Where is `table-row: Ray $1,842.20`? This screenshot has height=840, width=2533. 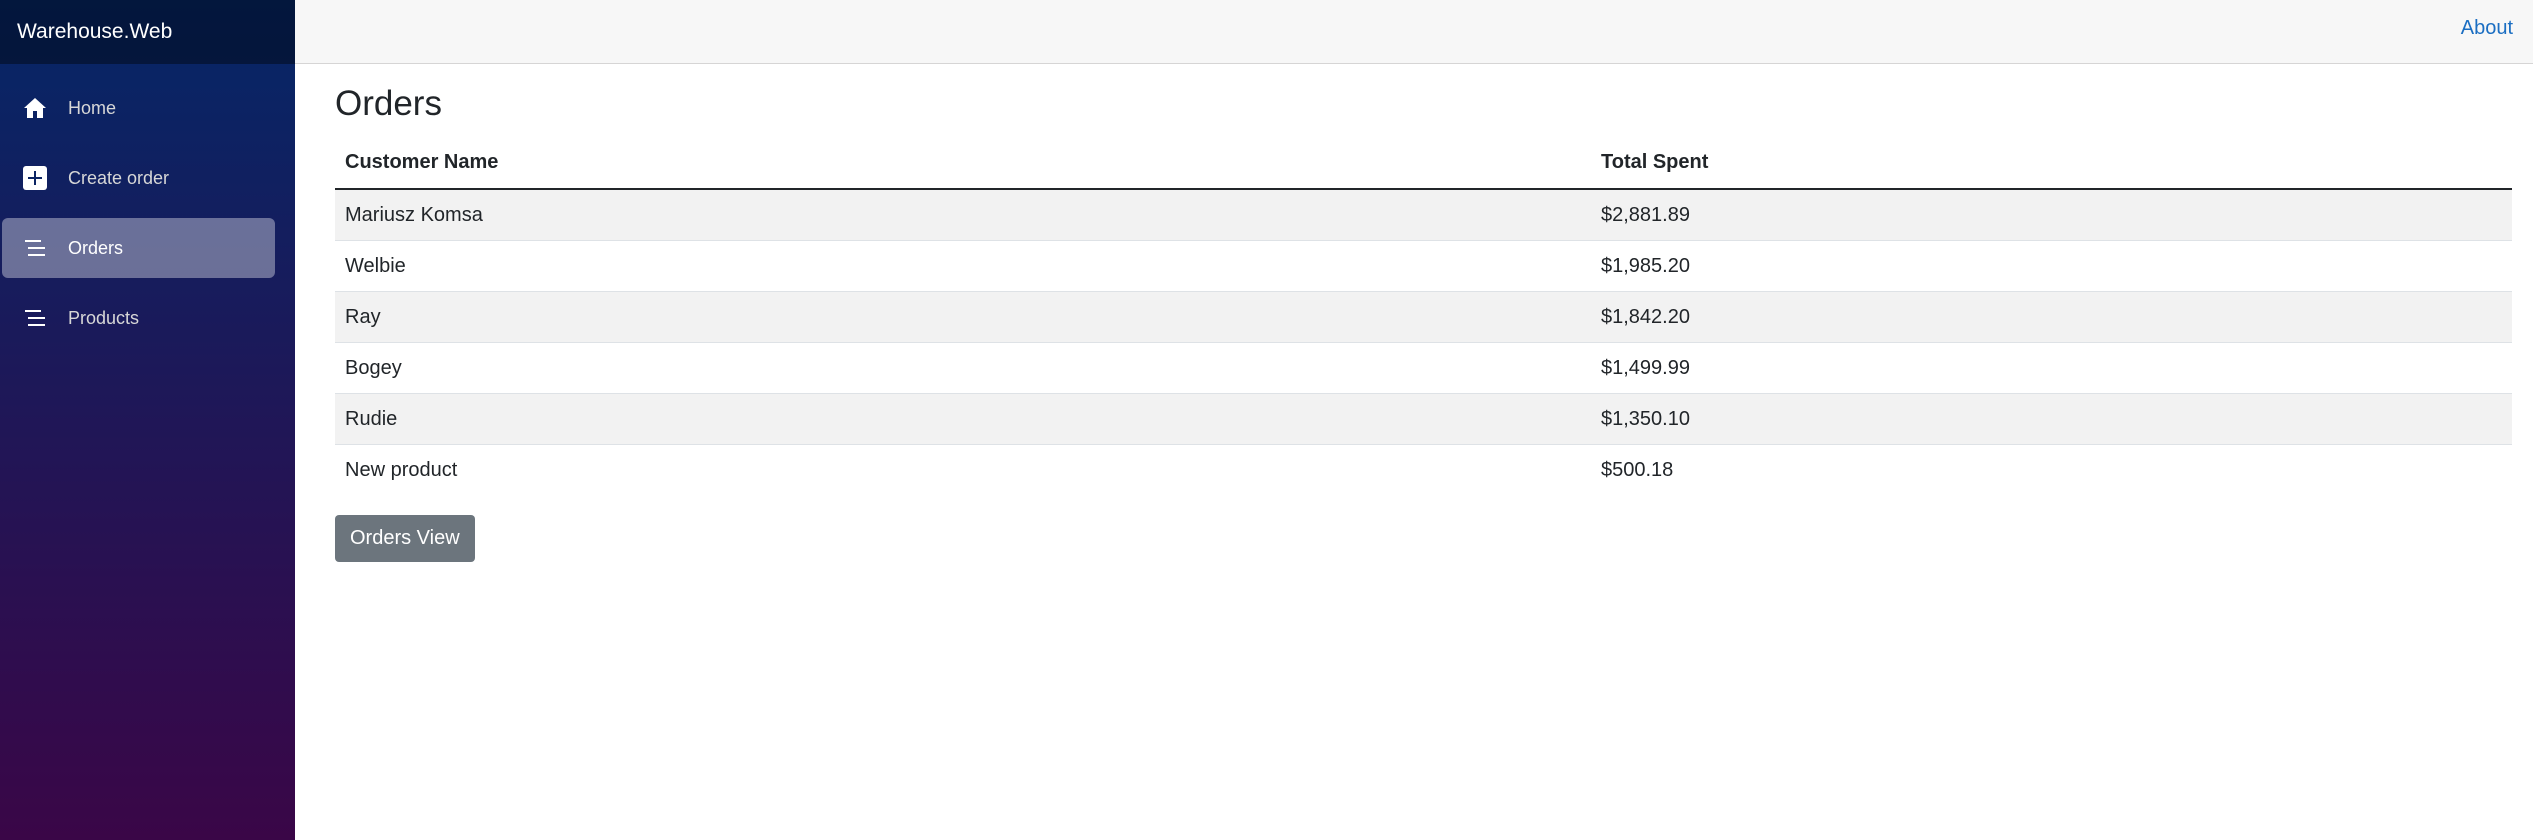
table-row: Ray $1,842.20 is located at coordinates (1423, 317).